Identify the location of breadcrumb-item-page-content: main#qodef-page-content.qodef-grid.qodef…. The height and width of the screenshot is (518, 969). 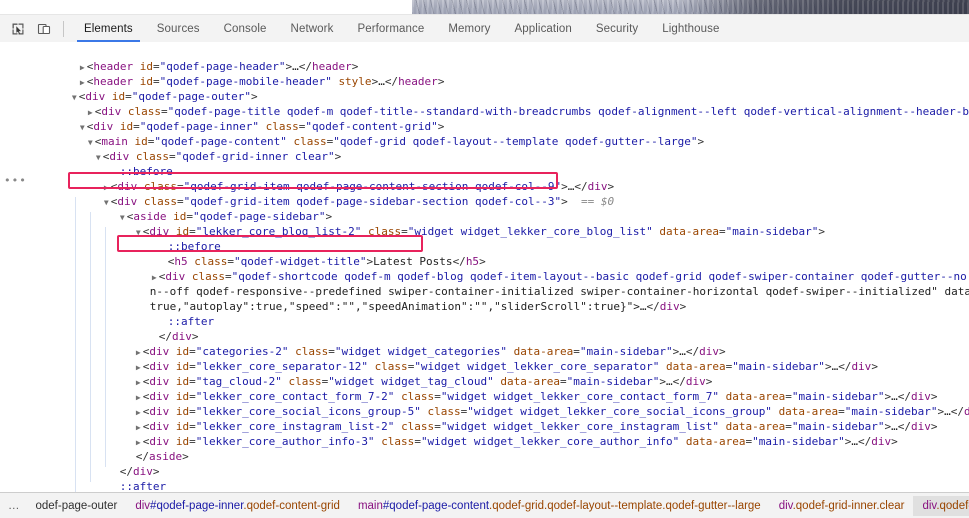
(559, 506).